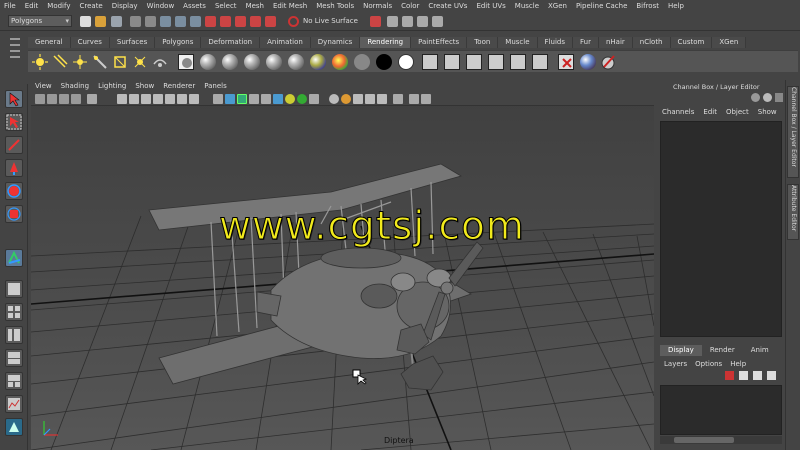  What do you see at coordinates (793, 132) in the screenshot?
I see `tab-channel-box-layer-editor: Channel Box / Layer Editor` at bounding box center [793, 132].